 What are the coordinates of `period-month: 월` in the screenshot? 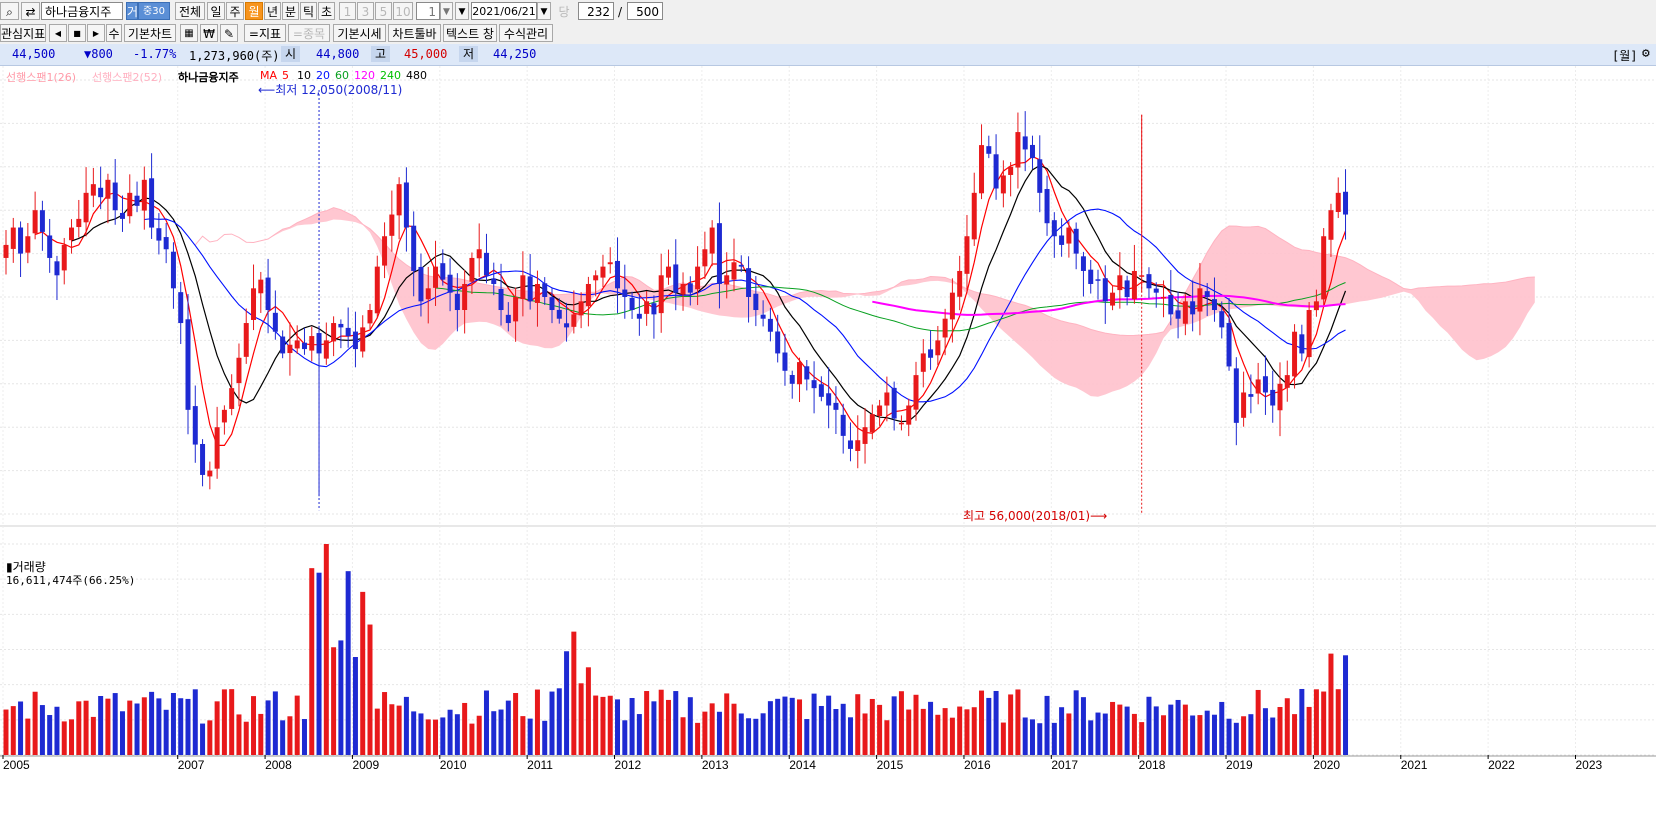 It's located at (254, 11).